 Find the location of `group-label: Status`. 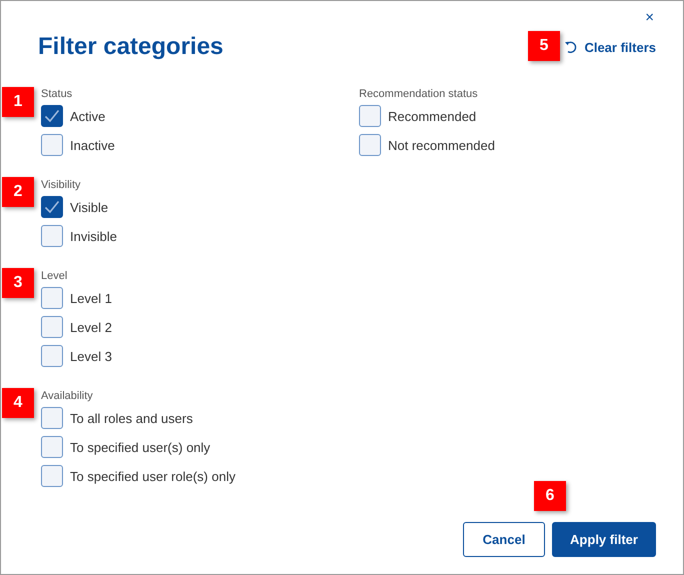

group-label: Status is located at coordinates (57, 94).